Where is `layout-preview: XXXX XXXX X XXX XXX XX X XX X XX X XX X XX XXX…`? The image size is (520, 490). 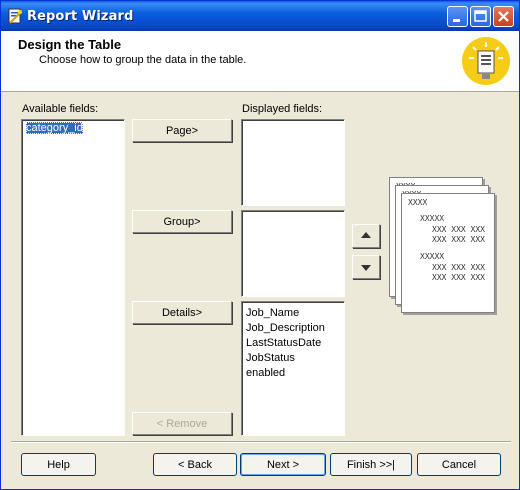
layout-preview: XXXX XXXX X XXX XXX XX X XX X XX X XX X XX XXX… is located at coordinates (444, 245).